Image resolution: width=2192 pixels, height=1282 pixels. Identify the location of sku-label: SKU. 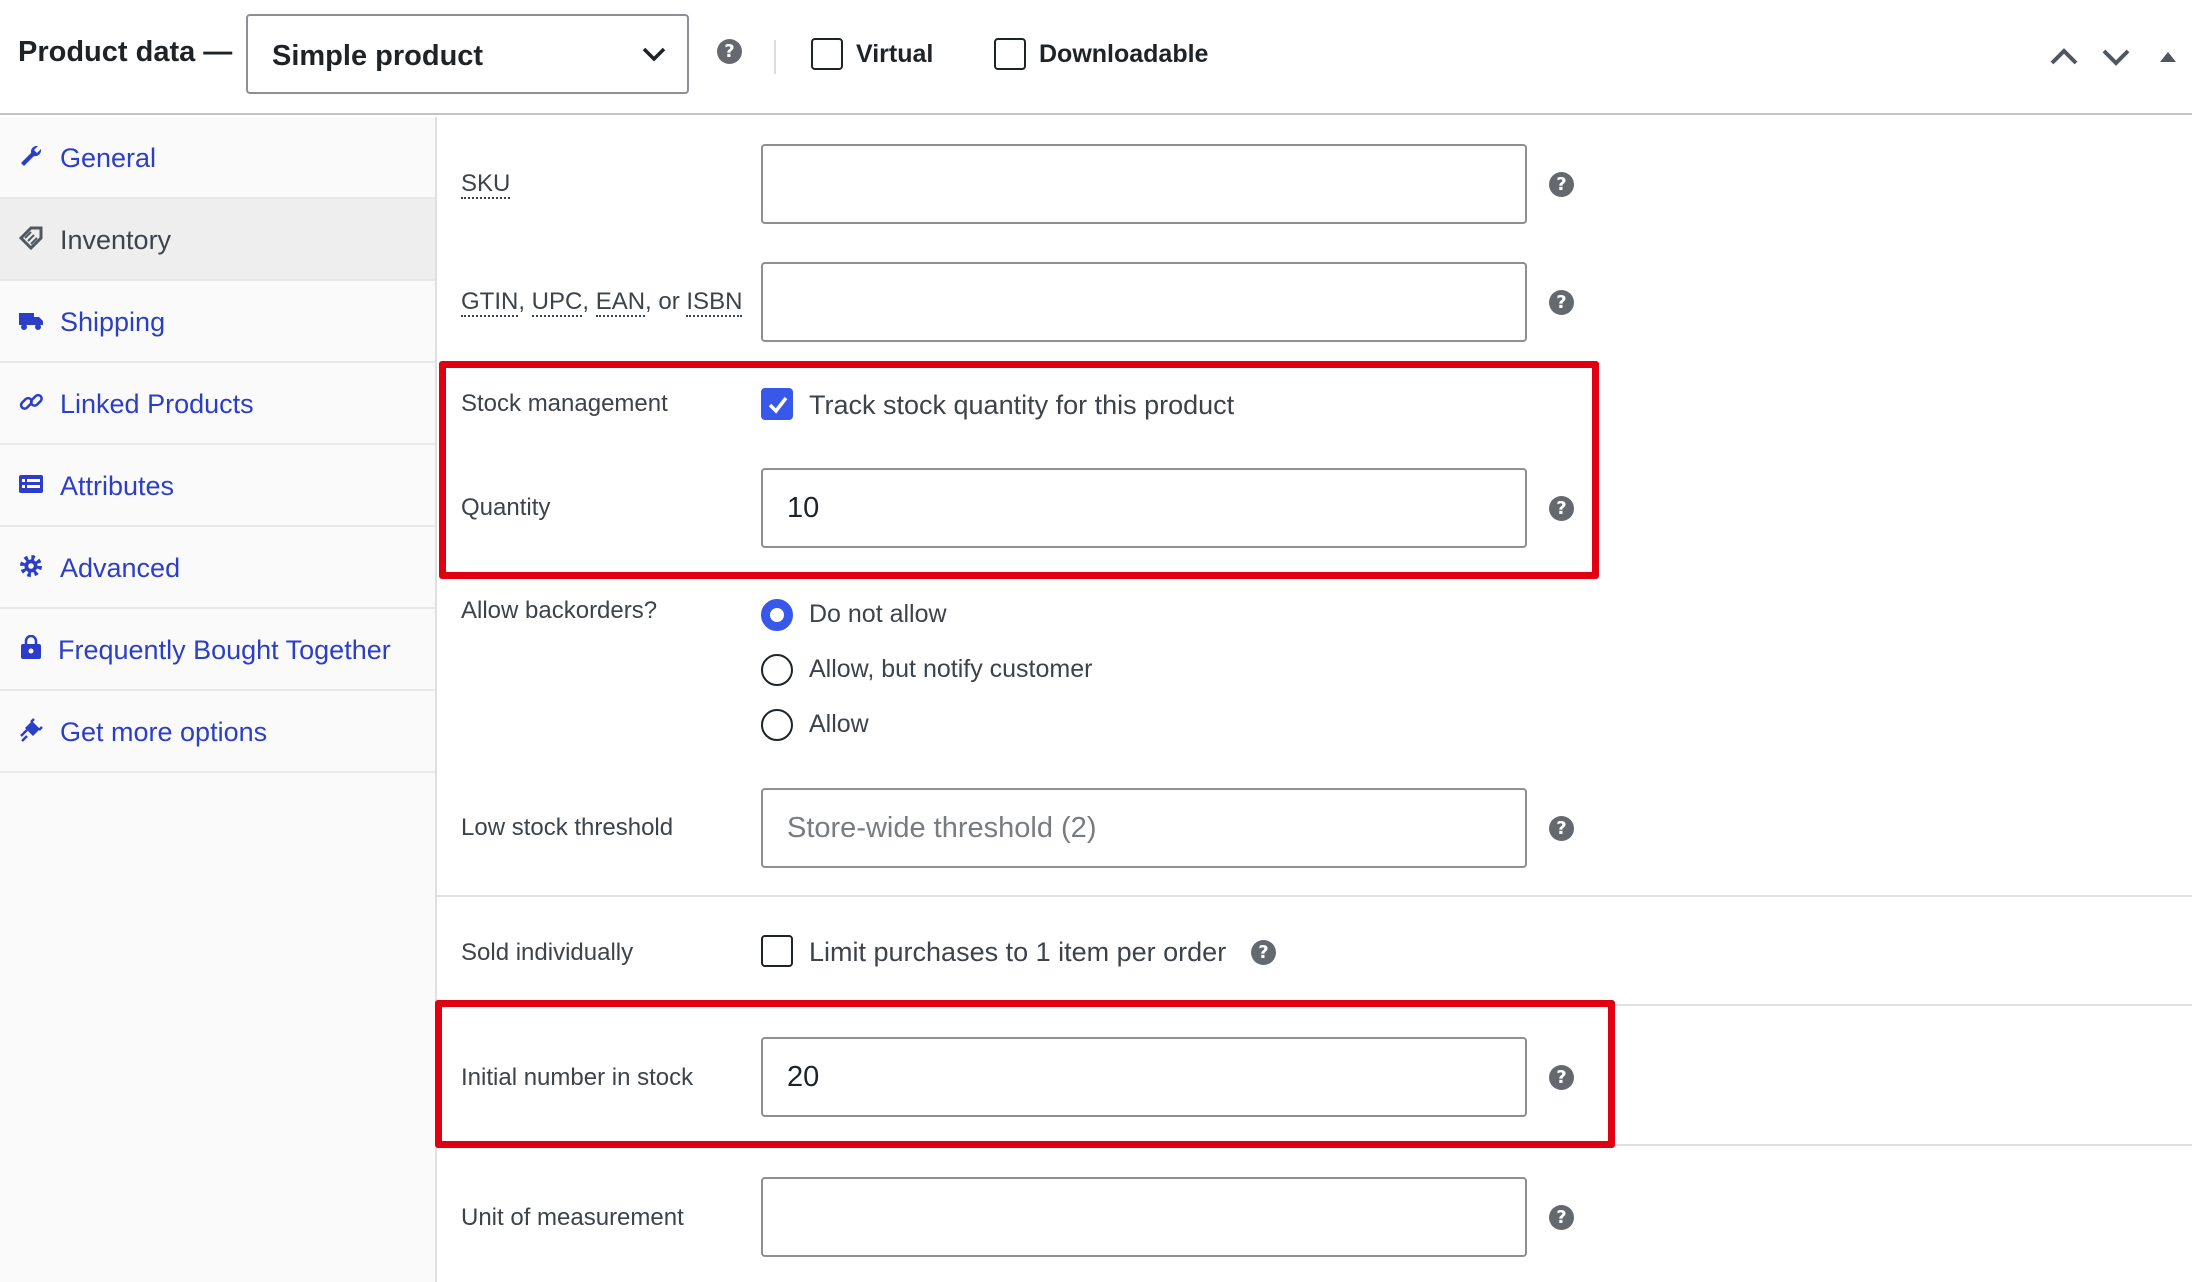
(486, 184).